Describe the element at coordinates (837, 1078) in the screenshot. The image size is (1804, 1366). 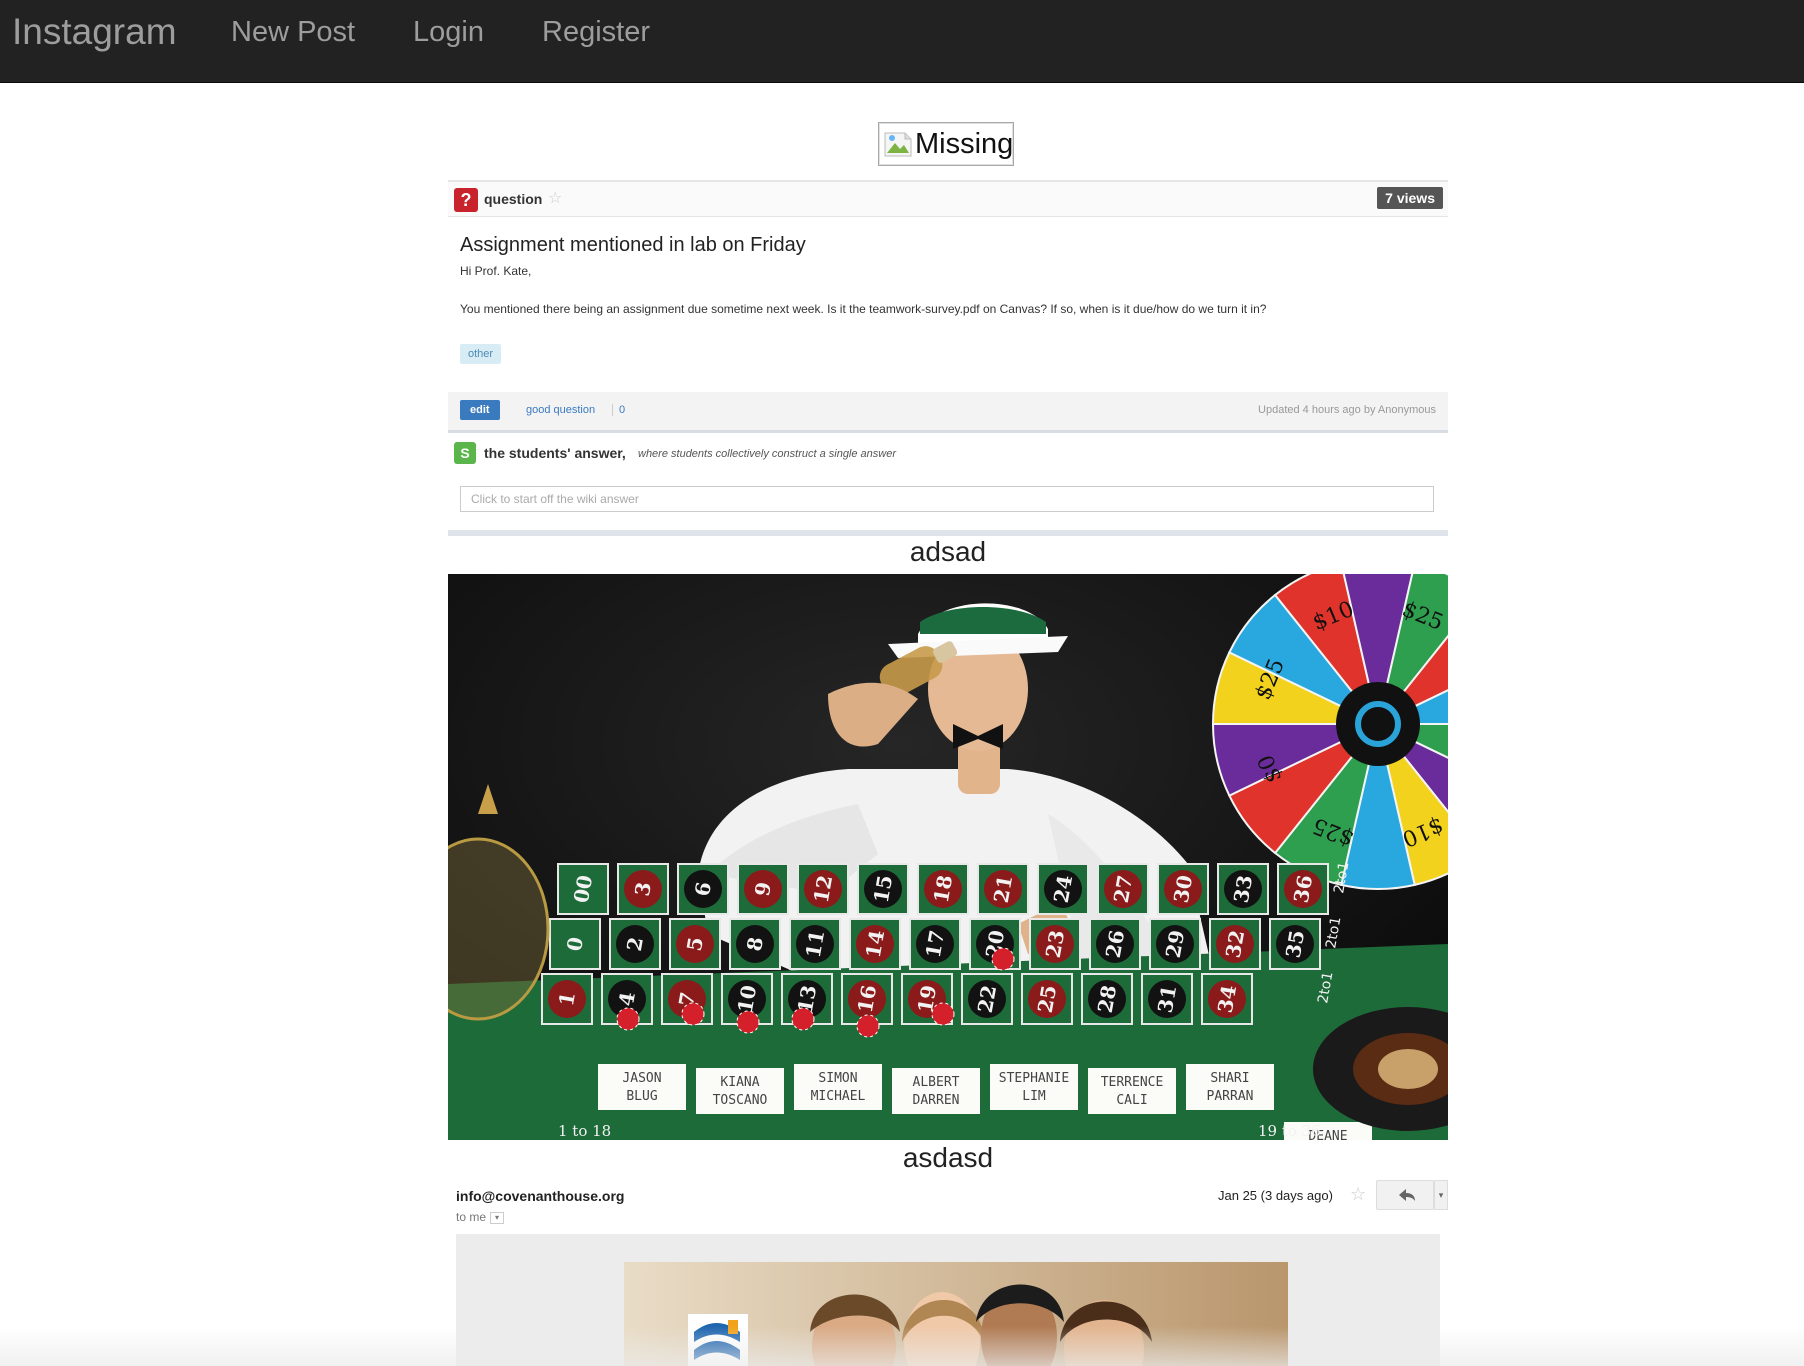
I see `name-card-text: SIMON` at that location.